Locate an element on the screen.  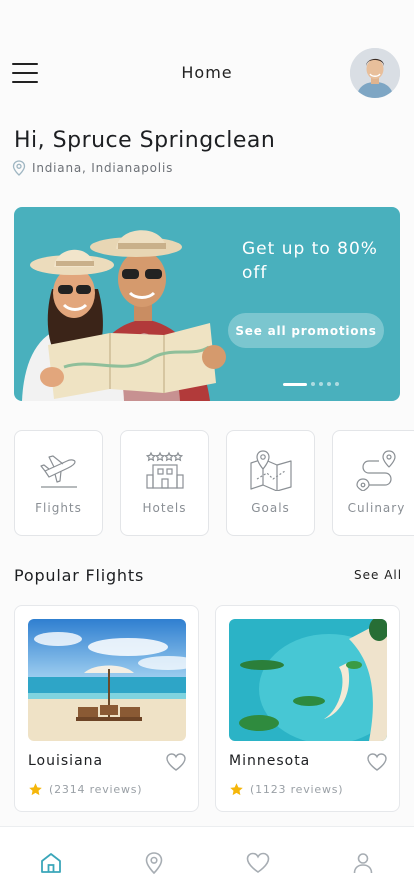
nav-profile is located at coordinates (363, 863).